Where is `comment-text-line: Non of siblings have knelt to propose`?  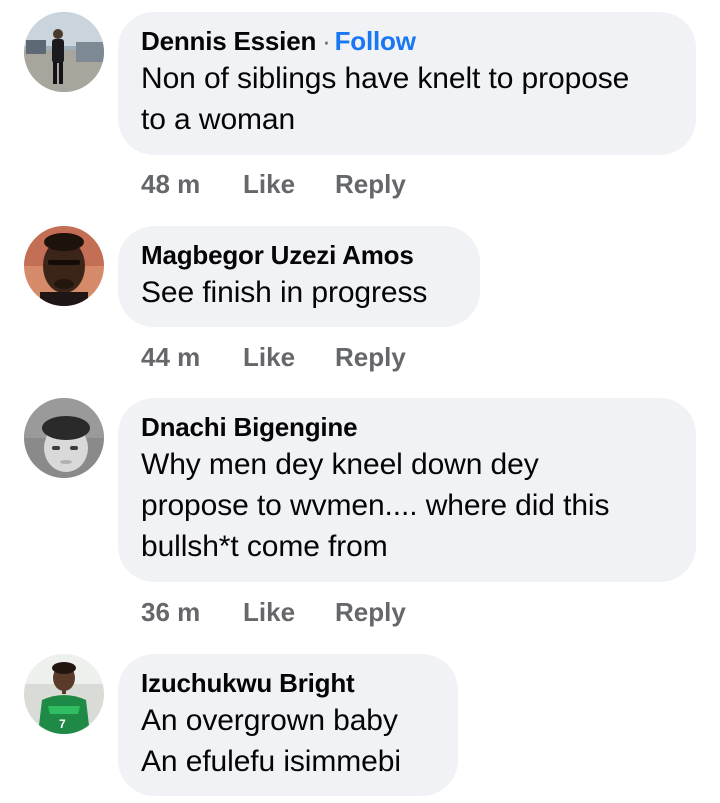 comment-text-line: Non of siblings have knelt to propose is located at coordinates (385, 78).